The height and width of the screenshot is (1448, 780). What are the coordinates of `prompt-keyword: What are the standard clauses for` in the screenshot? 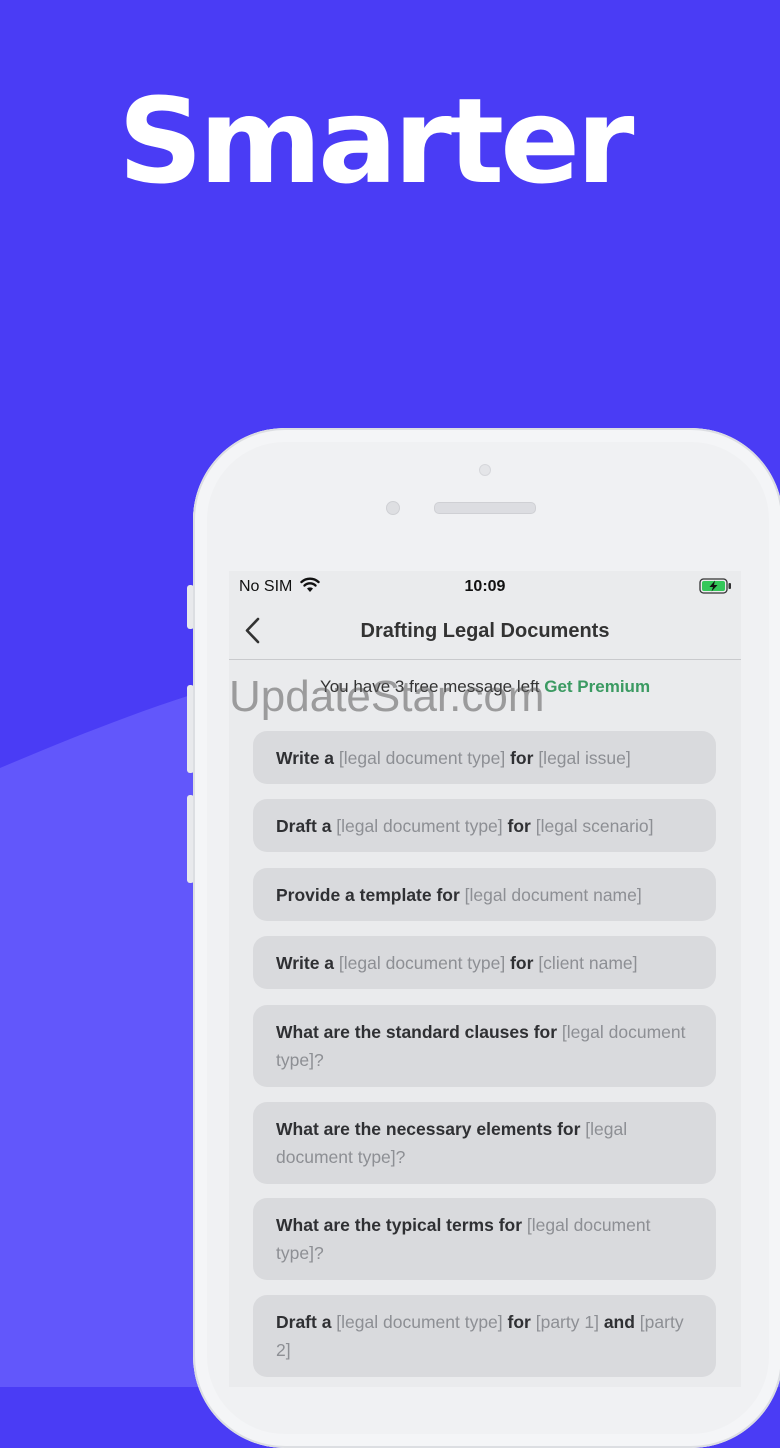 It's located at (419, 1032).